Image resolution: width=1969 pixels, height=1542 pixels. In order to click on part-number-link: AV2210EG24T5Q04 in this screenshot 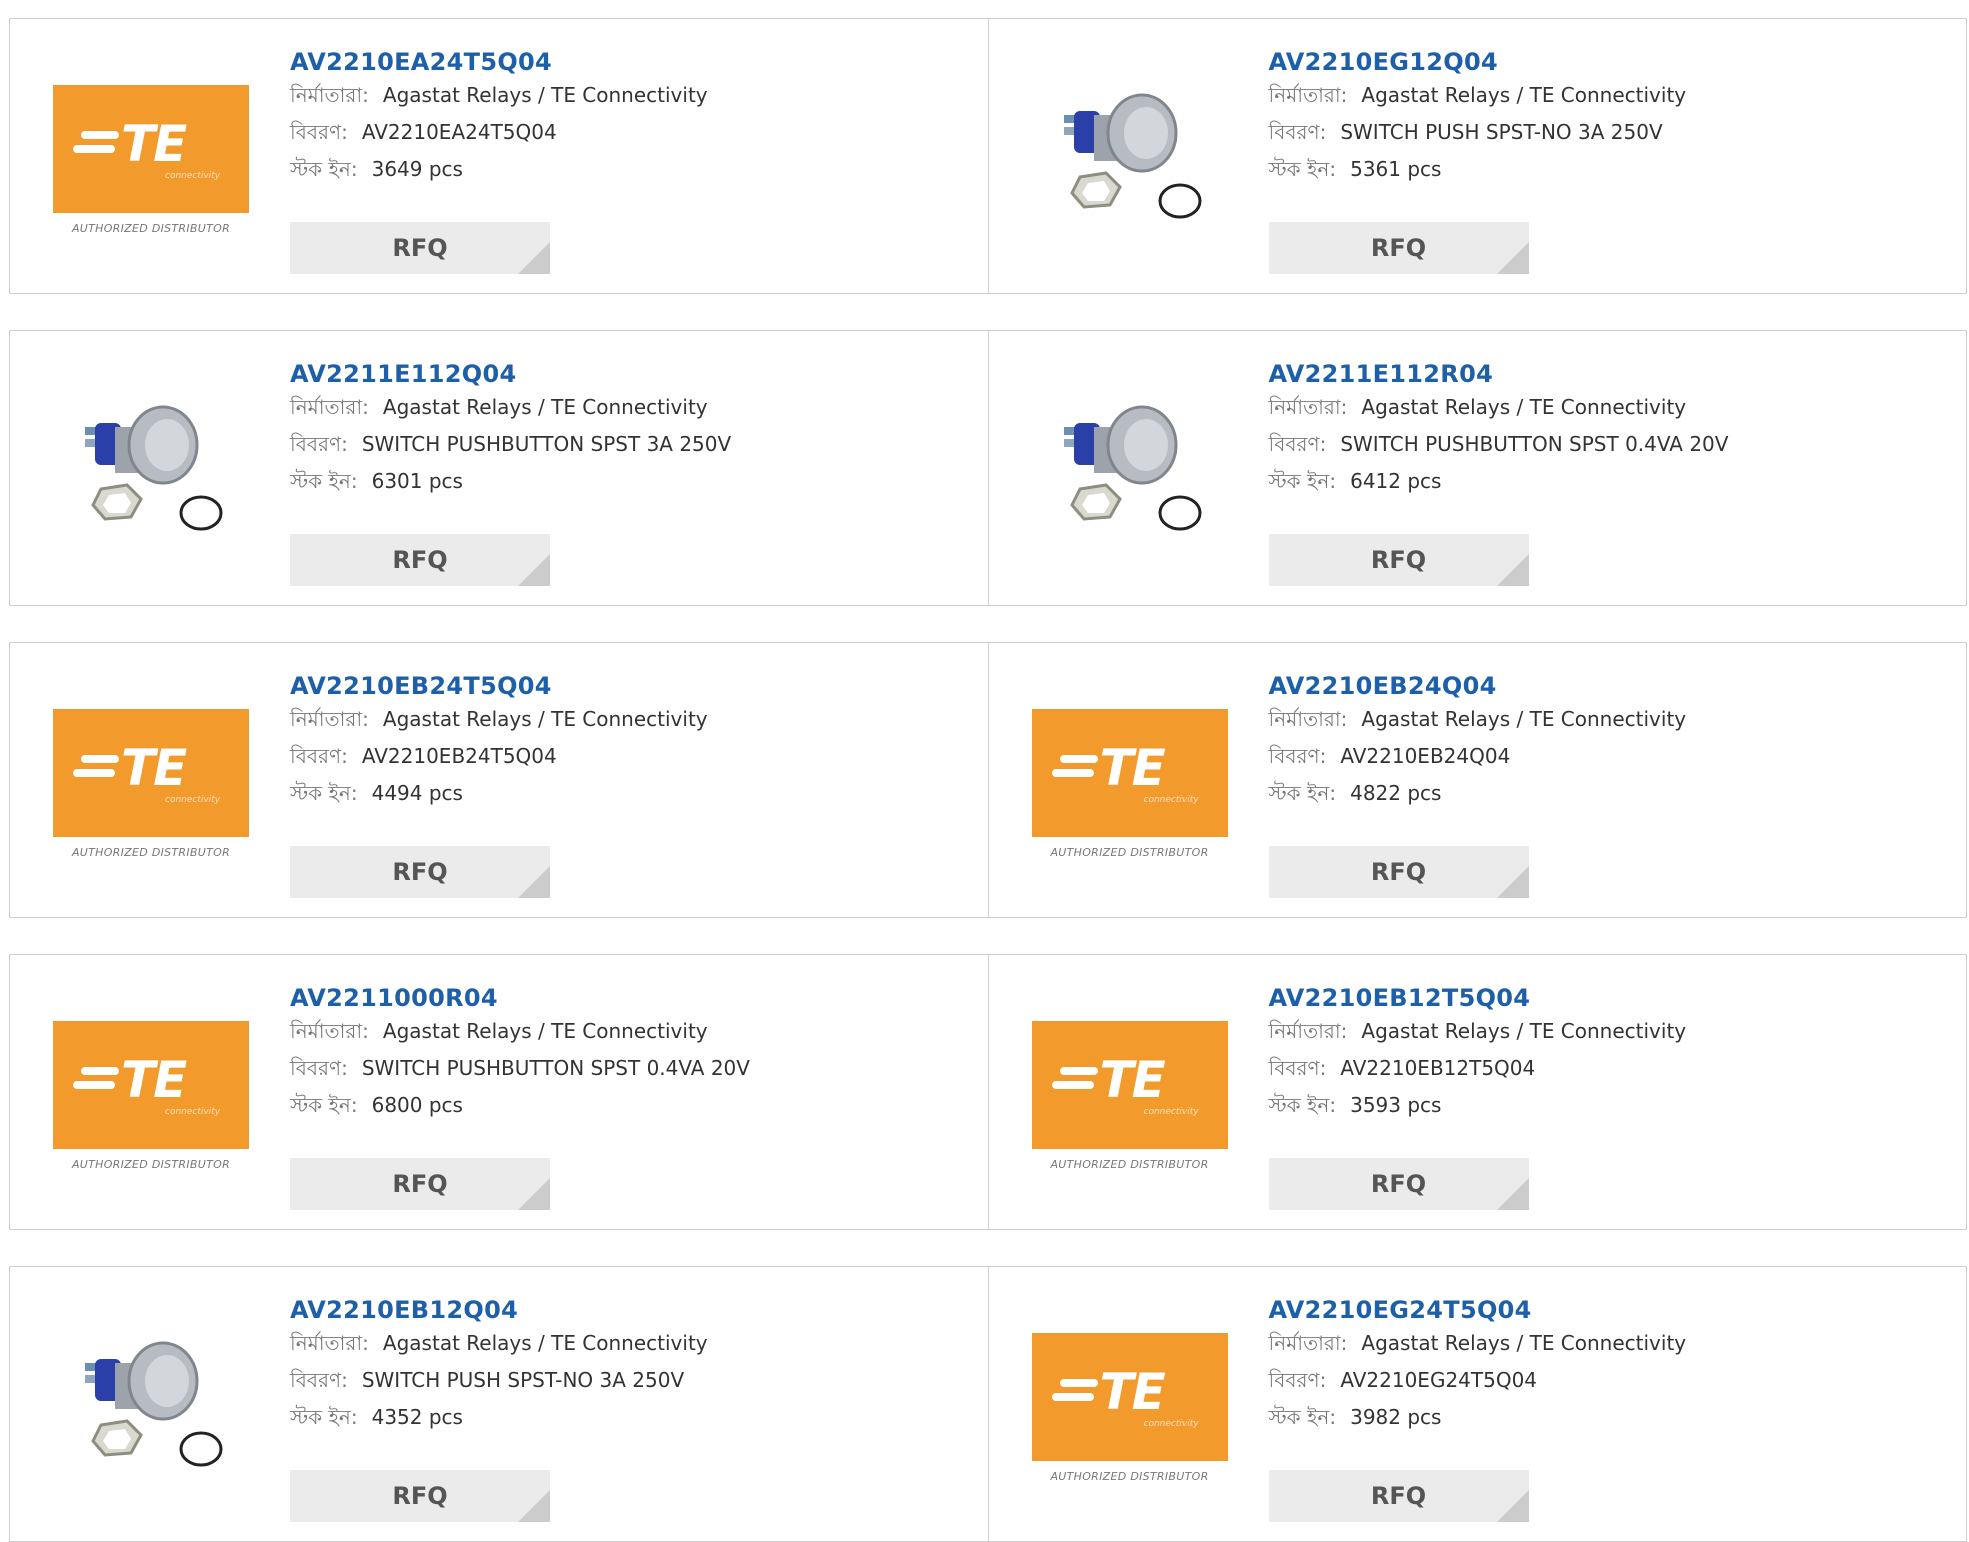, I will do `click(1478, 1310)`.